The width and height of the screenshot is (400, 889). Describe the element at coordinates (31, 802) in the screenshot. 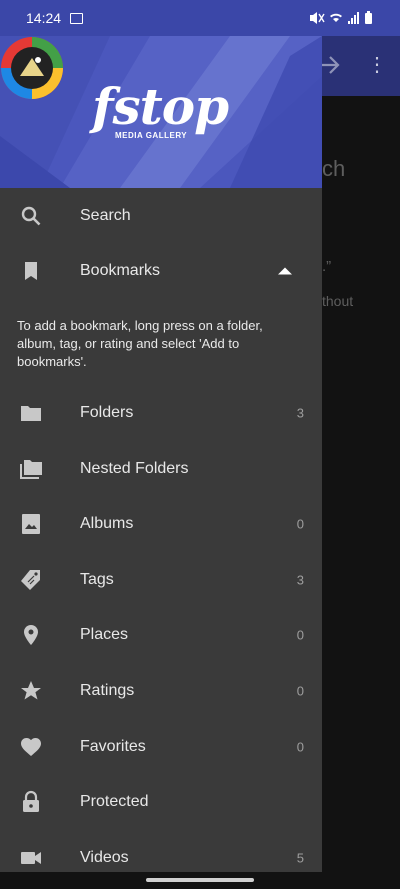

I see `lock-icon` at that location.